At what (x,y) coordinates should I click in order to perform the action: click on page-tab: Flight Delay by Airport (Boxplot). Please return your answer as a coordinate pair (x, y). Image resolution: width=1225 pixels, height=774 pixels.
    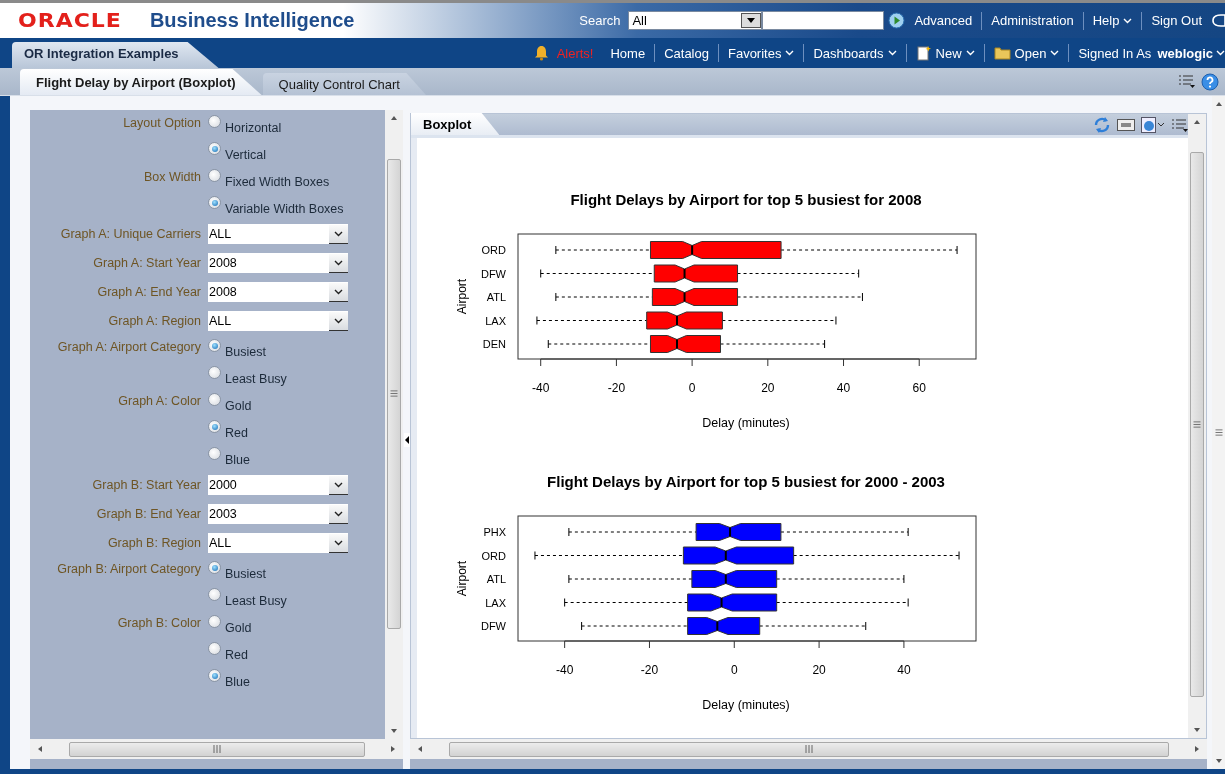
    Looking at the image, I should click on (141, 82).